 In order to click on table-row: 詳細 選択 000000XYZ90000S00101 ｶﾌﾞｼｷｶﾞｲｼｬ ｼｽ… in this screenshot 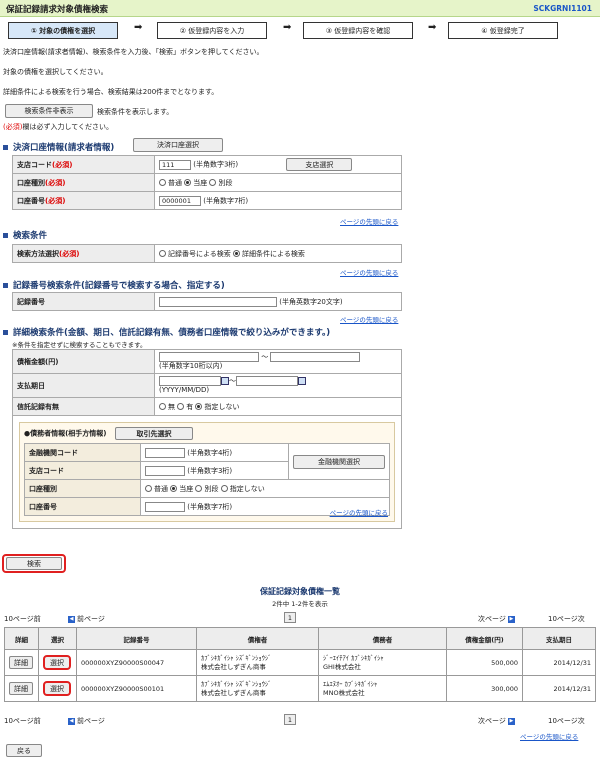, I will do `click(300, 688)`.